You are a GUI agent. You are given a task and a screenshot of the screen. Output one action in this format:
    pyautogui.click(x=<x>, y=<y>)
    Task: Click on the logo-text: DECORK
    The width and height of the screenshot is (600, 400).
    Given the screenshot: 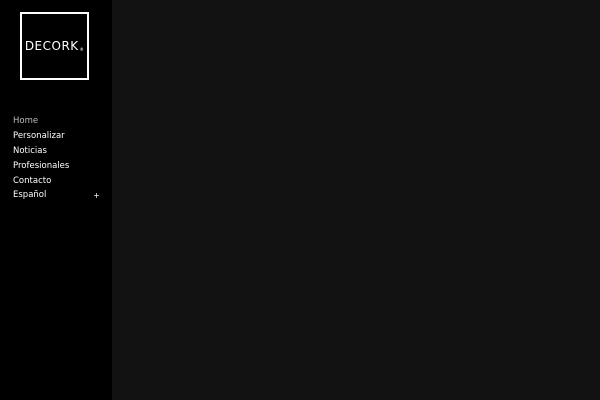 What is the action you would take?
    pyautogui.click(x=51, y=46)
    